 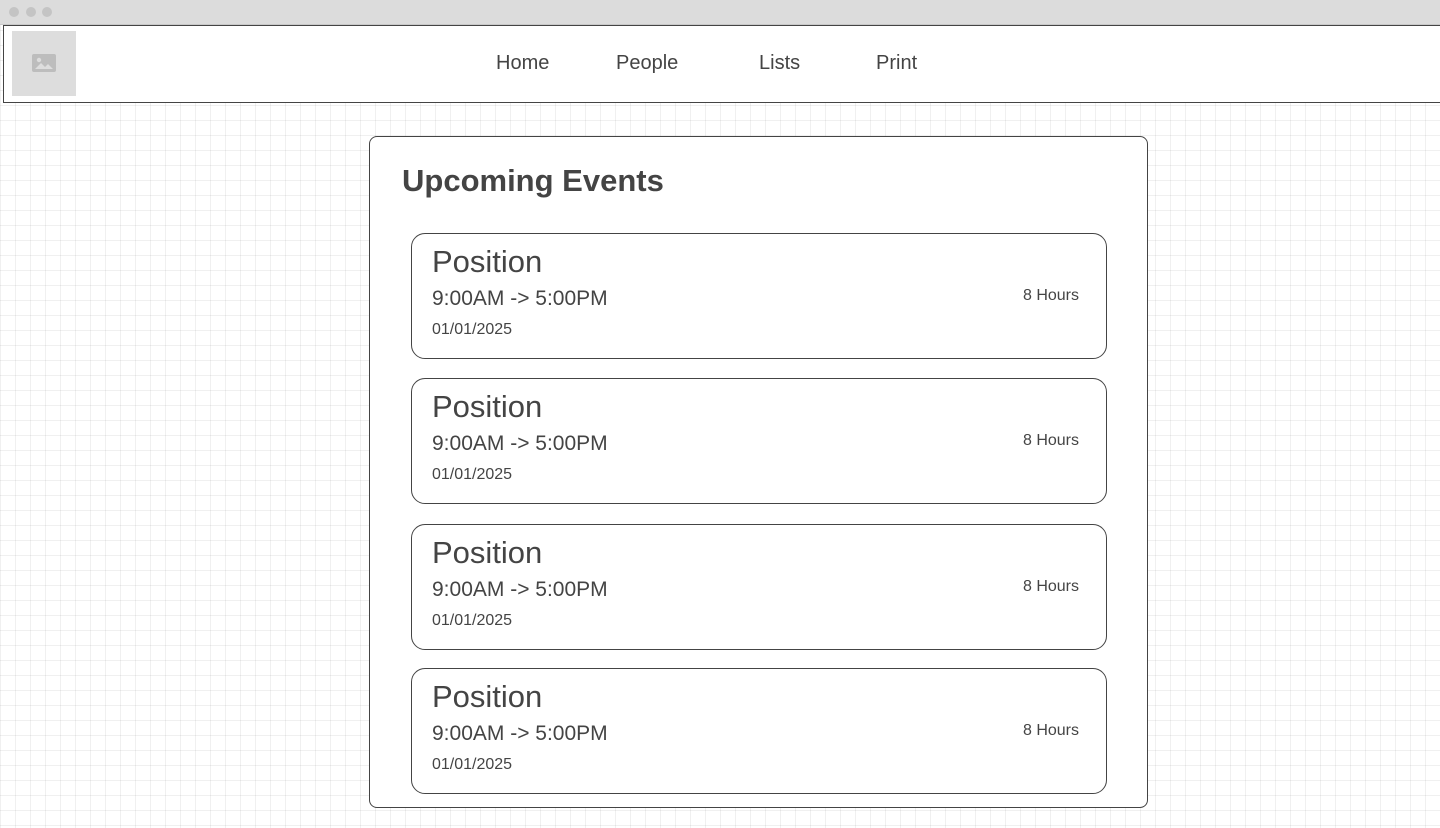 I want to click on panel-title: Upcoming Events, so click(x=533, y=180).